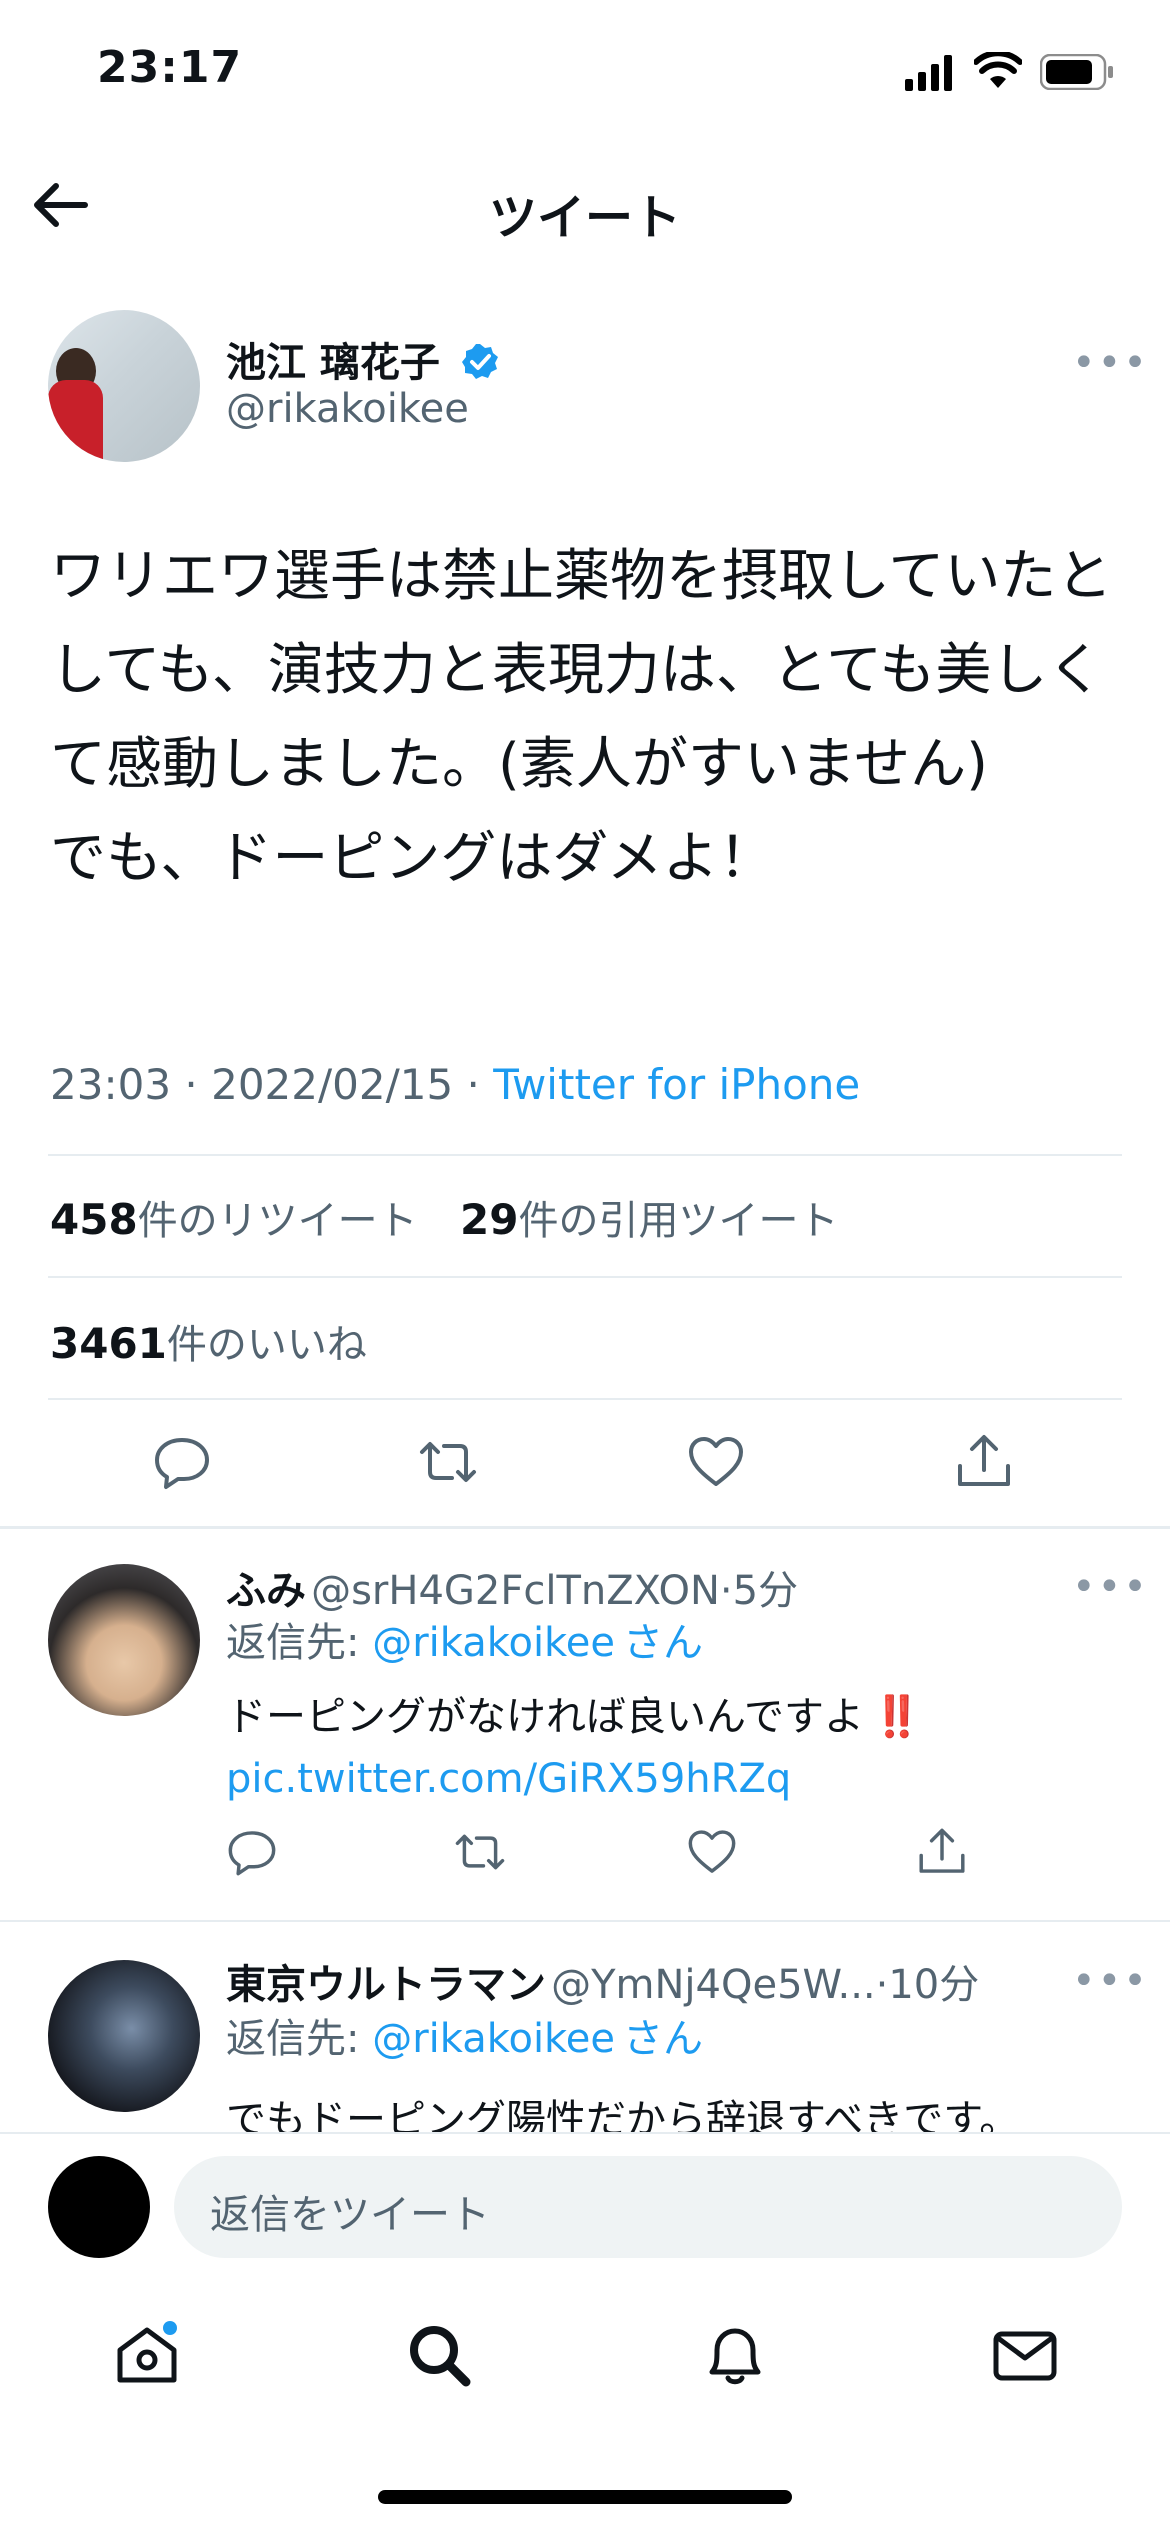 The width and height of the screenshot is (1170, 2532). I want to click on likes-count: 3461, so click(108, 1343).